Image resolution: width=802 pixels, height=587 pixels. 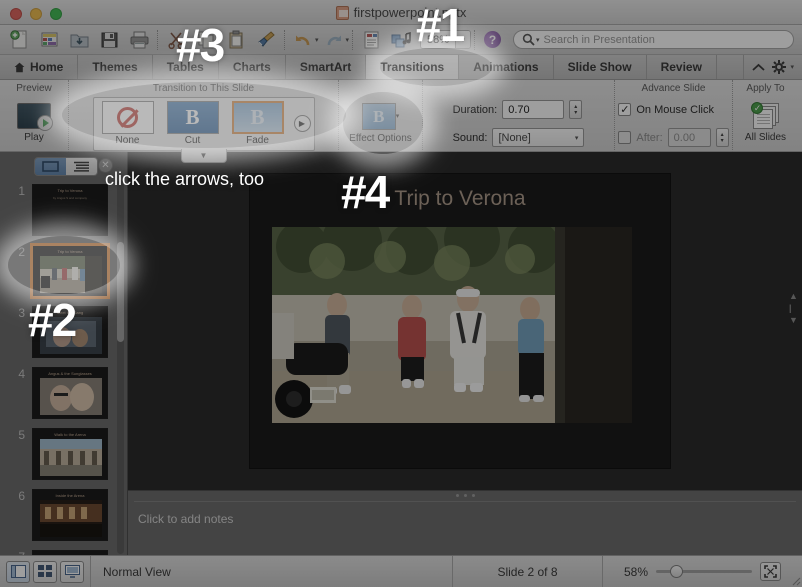 I want to click on tab-charts-label: Charts, so click(x=251, y=67).